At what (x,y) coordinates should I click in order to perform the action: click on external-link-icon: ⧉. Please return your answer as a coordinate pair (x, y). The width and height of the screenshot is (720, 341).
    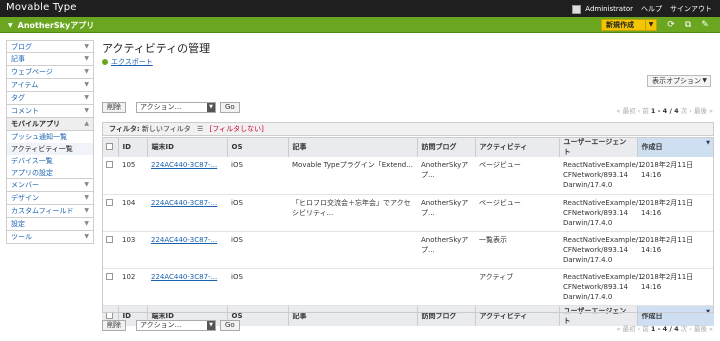
    Looking at the image, I should click on (688, 25).